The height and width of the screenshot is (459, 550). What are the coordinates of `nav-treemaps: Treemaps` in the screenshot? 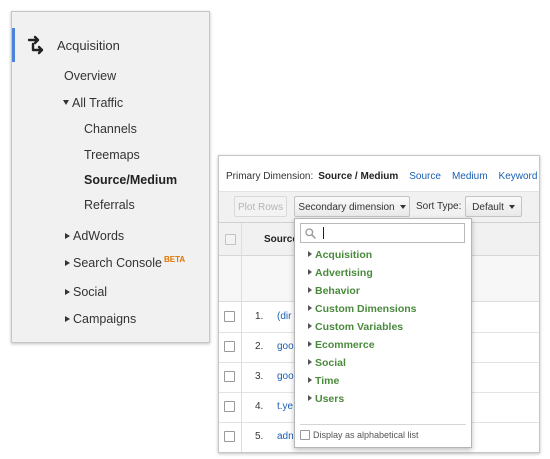 It's located at (112, 155).